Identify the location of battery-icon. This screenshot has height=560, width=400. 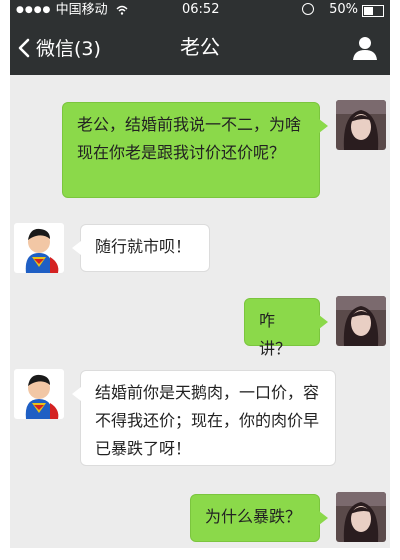
(373, 11).